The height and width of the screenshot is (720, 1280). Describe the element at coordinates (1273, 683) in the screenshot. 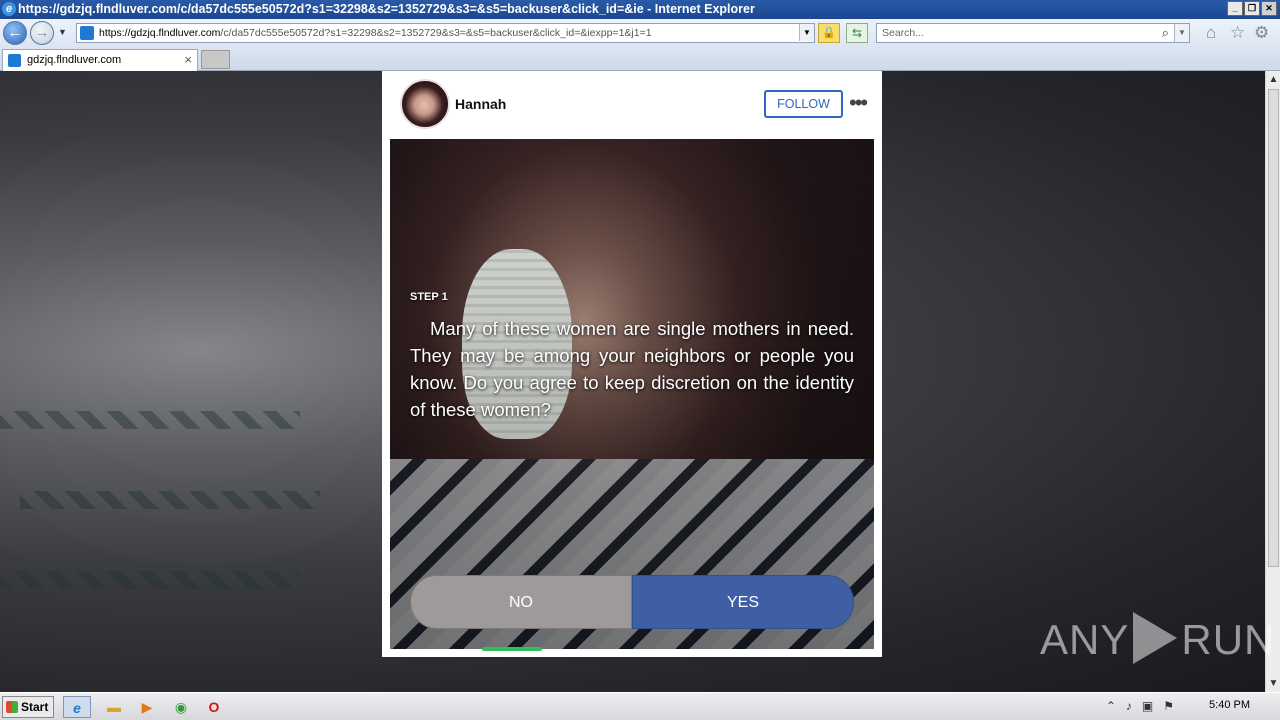

I see `scroll-down-icon: ▼` at that location.